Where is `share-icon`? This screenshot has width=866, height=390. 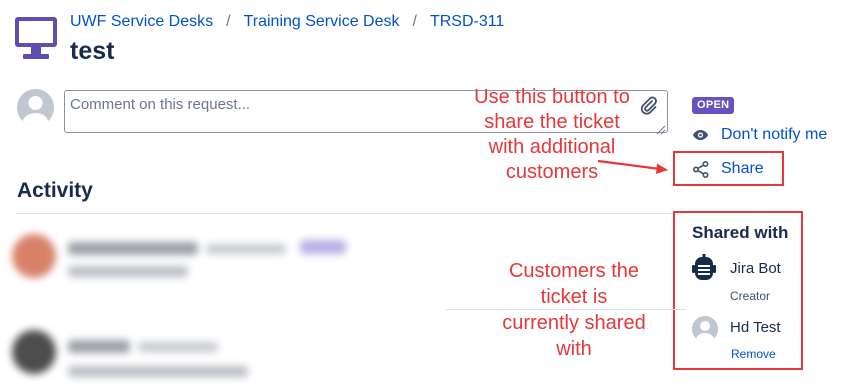
share-icon is located at coordinates (700, 169).